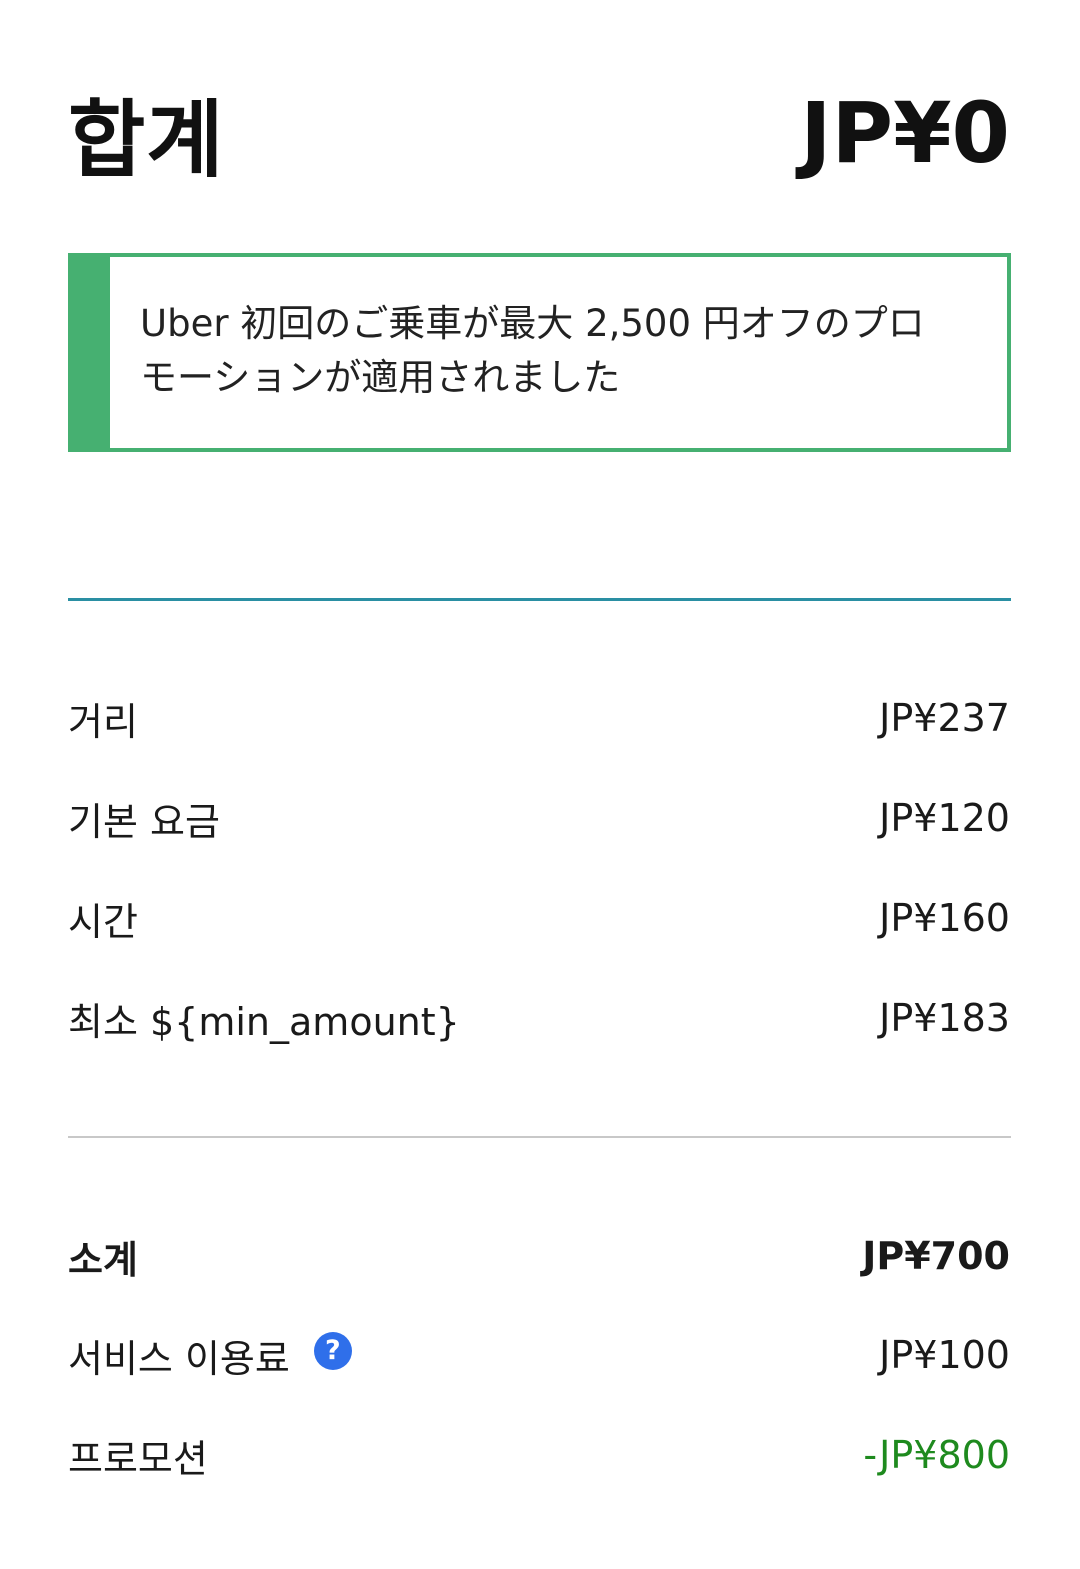 The image size is (1080, 1569). Describe the element at coordinates (944, 718) in the screenshot. I see `fare-value: JP¥237` at that location.